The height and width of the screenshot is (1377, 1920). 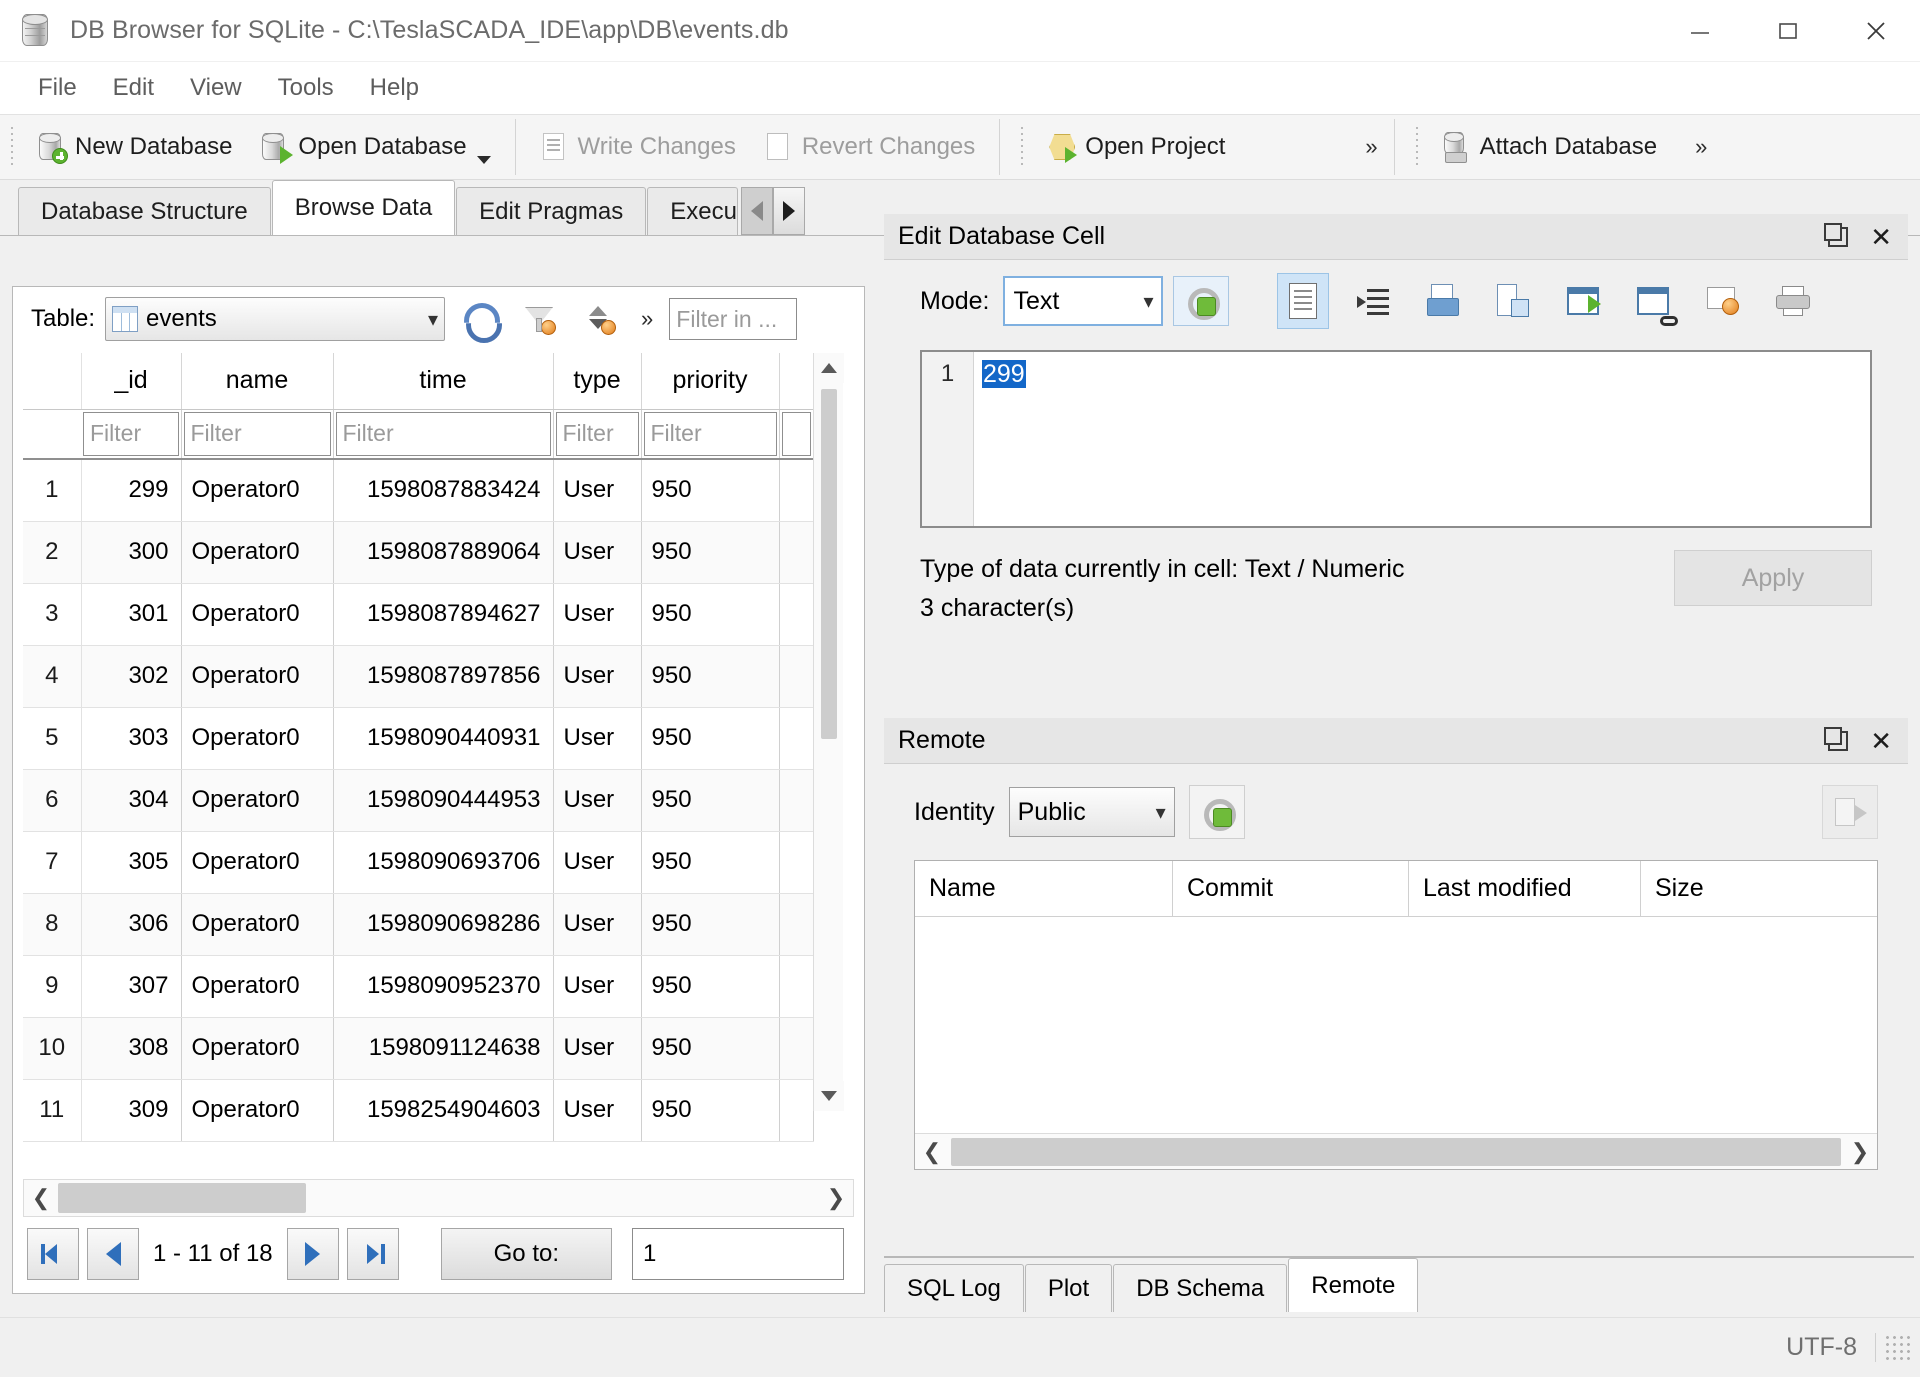 What do you see at coordinates (828, 564) in the screenshot?
I see `scroll-thumb-vertical` at bounding box center [828, 564].